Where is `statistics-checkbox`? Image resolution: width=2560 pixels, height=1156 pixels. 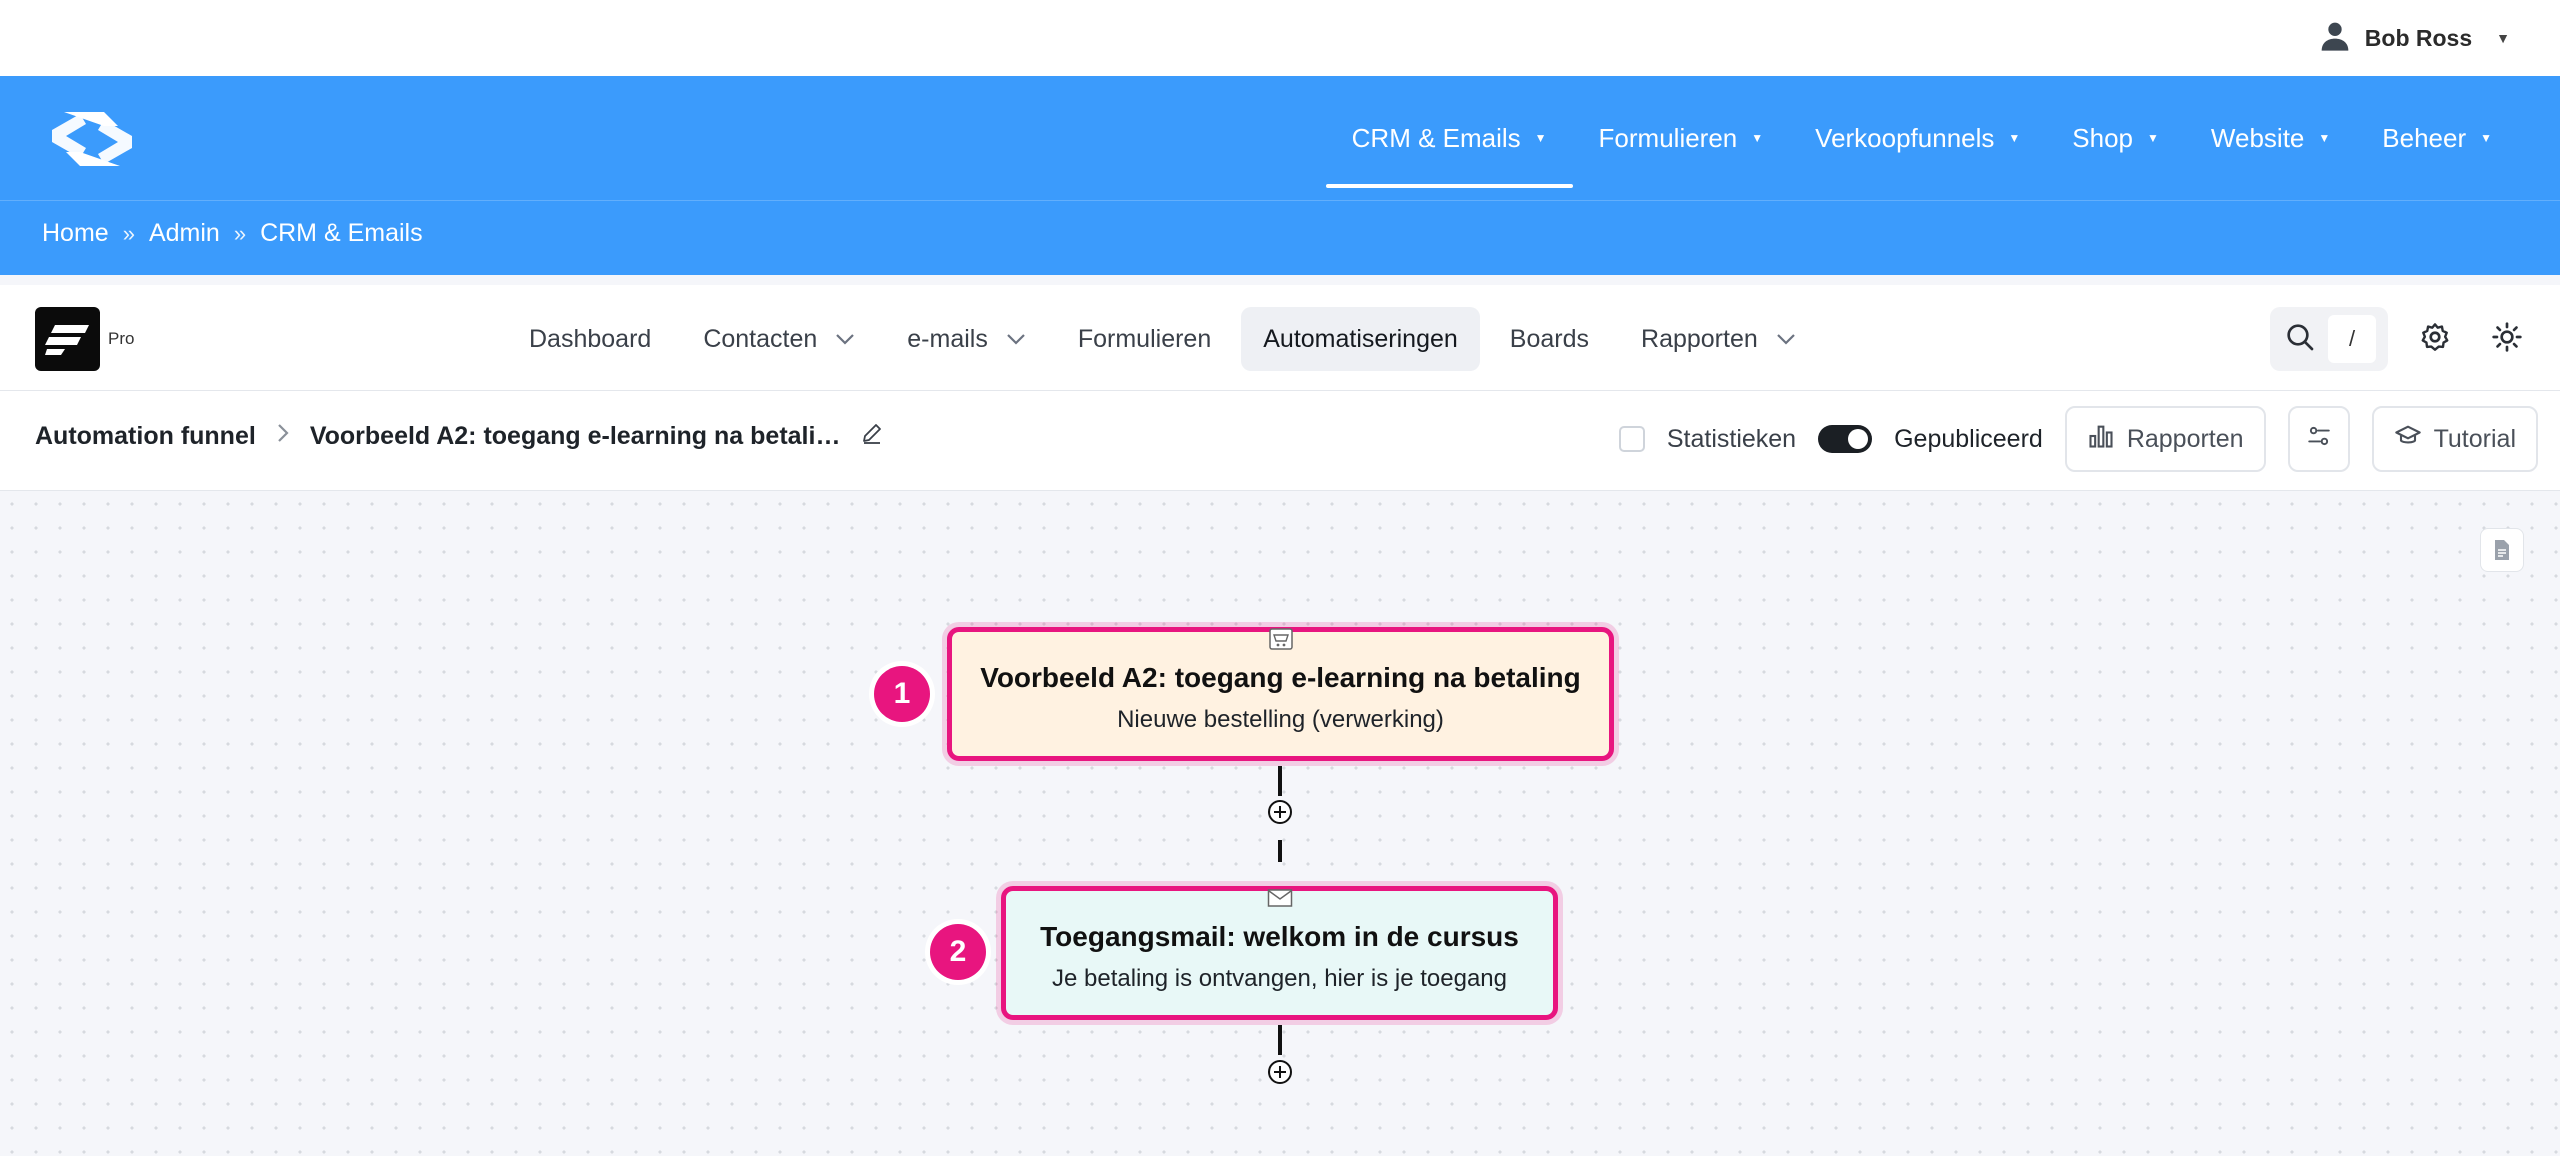 statistics-checkbox is located at coordinates (1631, 439).